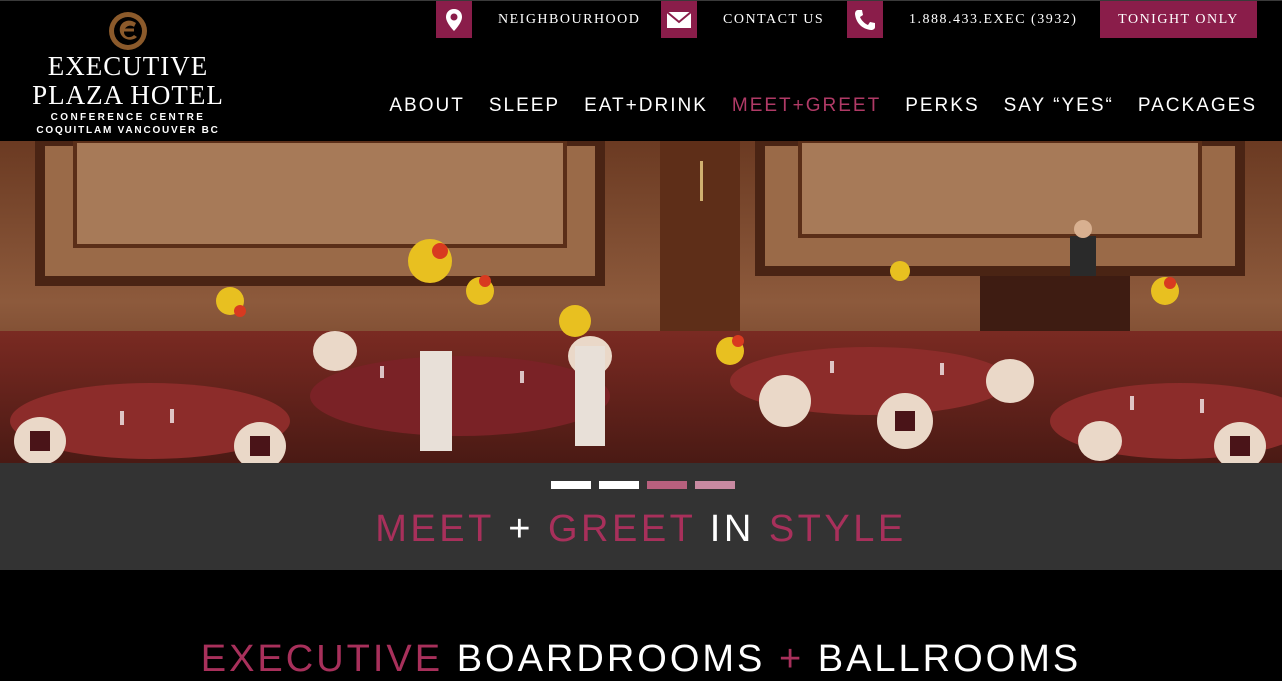  What do you see at coordinates (673, 105) in the screenshot?
I see `nav-drink-label: DRINK` at bounding box center [673, 105].